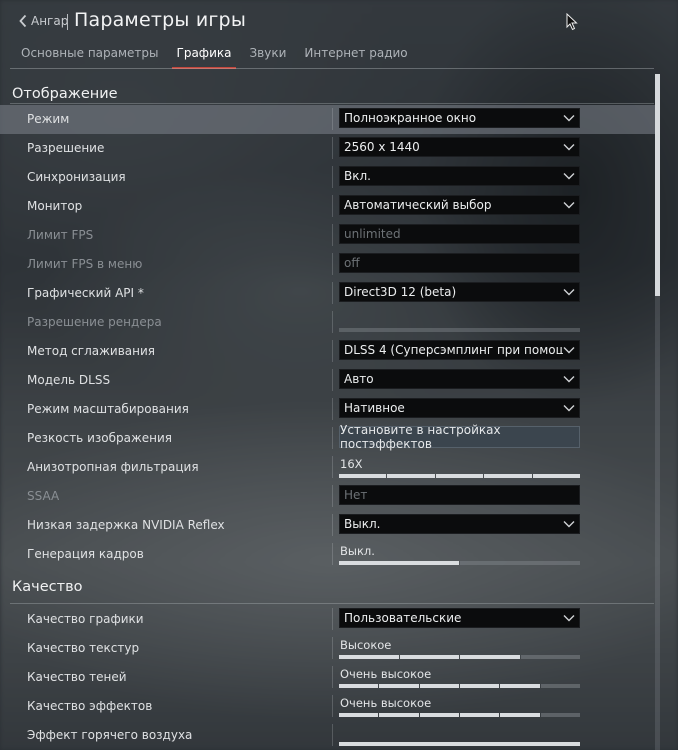 The height and width of the screenshot is (750, 678). What do you see at coordinates (77, 677) in the screenshot?
I see `setting-label: Качество теней` at bounding box center [77, 677].